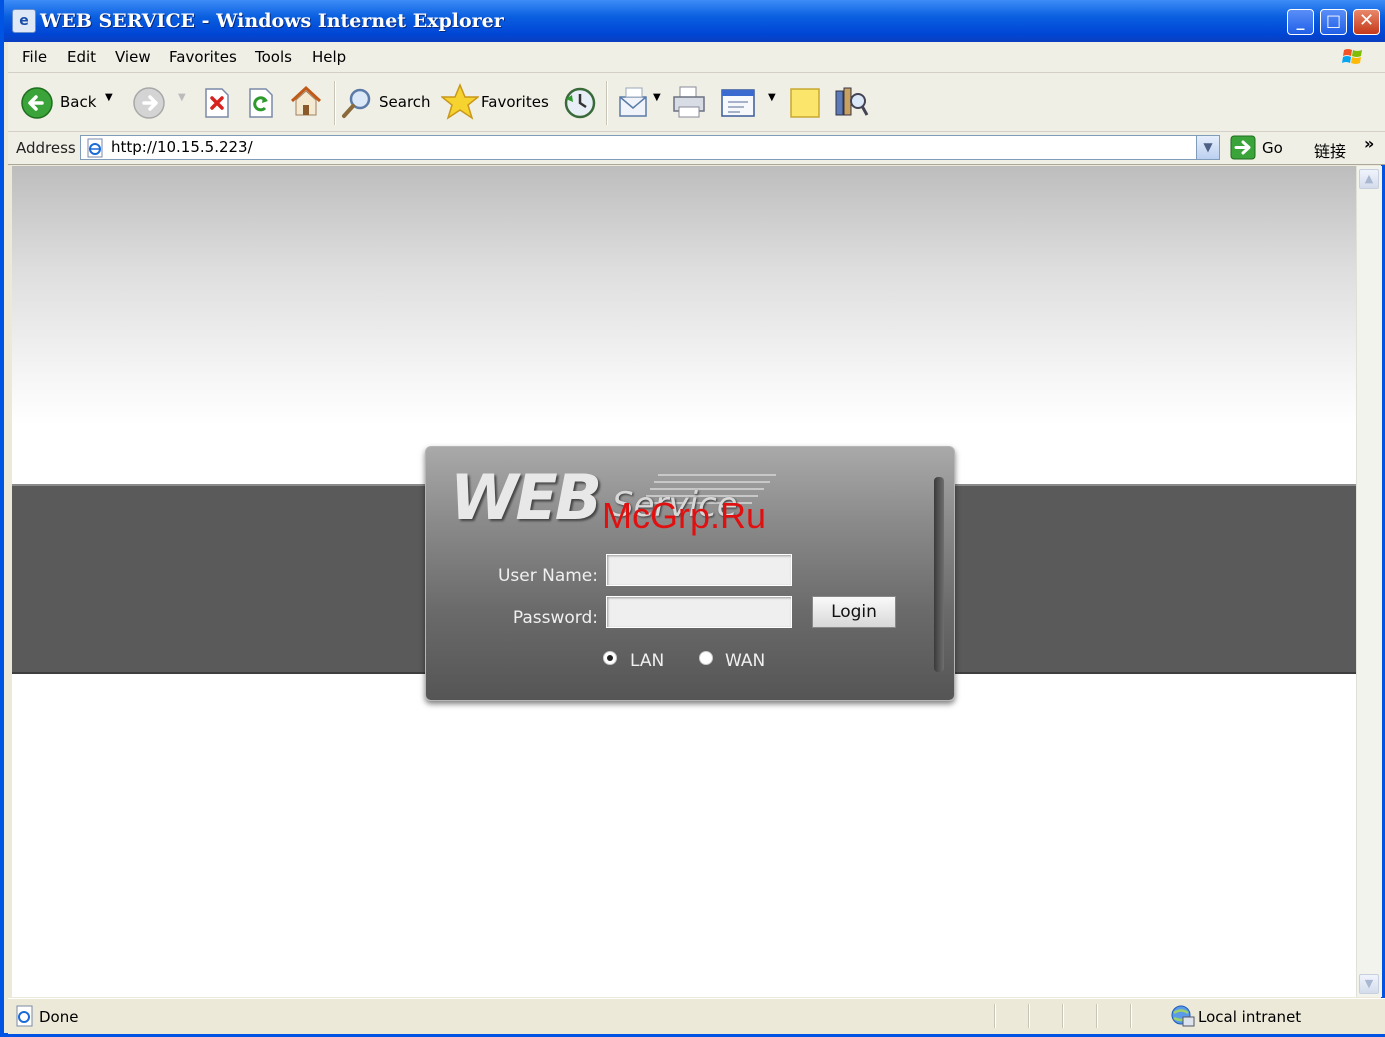  I want to click on lan-radio, so click(610, 658).